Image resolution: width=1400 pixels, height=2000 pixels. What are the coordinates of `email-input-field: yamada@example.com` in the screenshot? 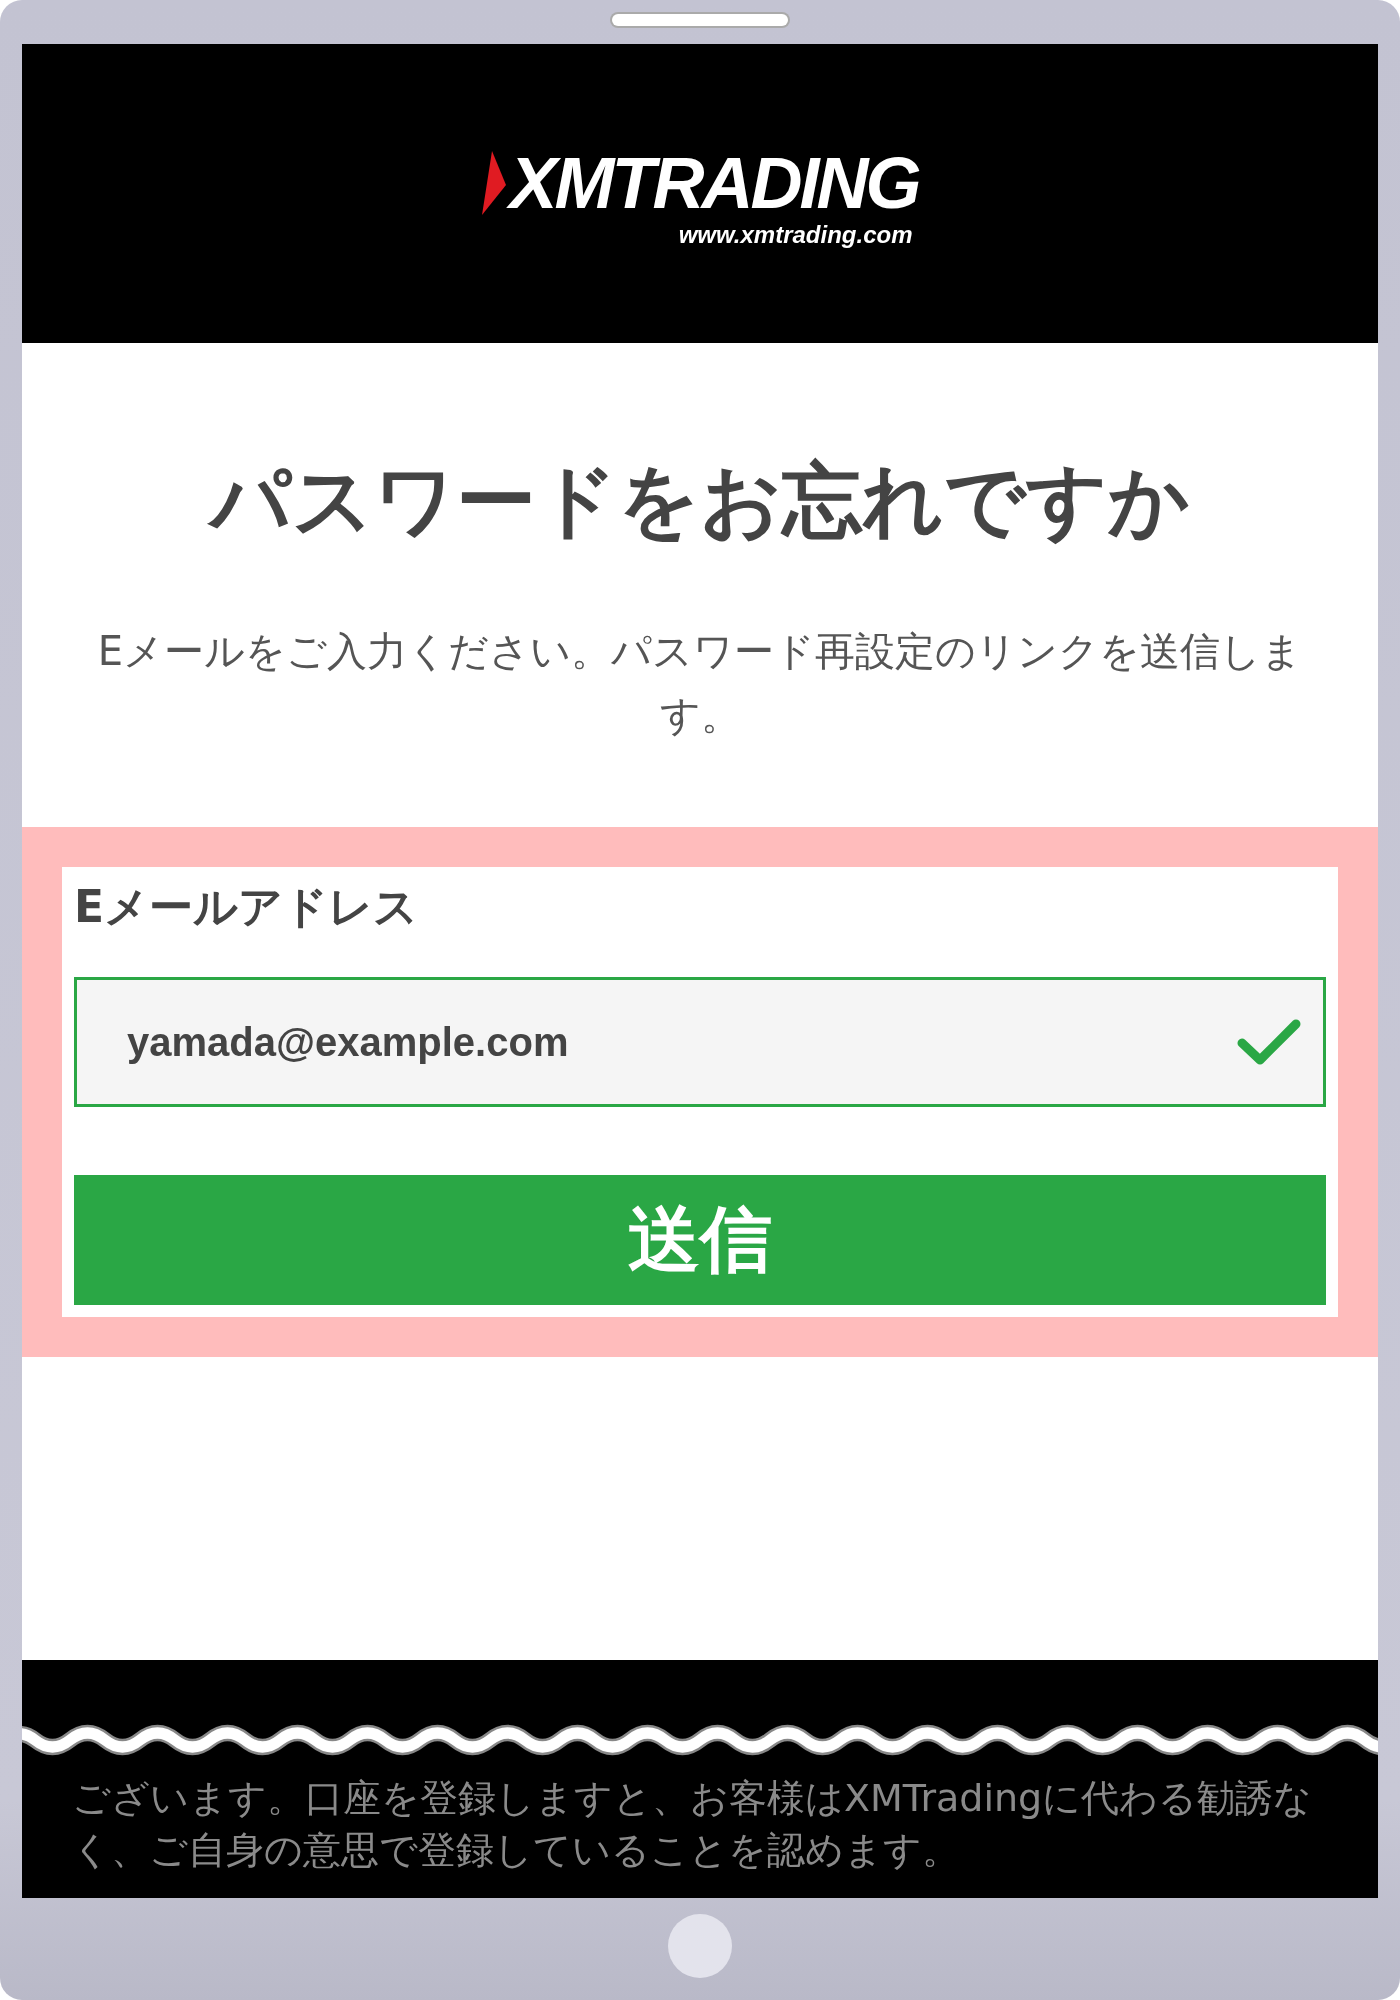 It's located at (700, 1042).